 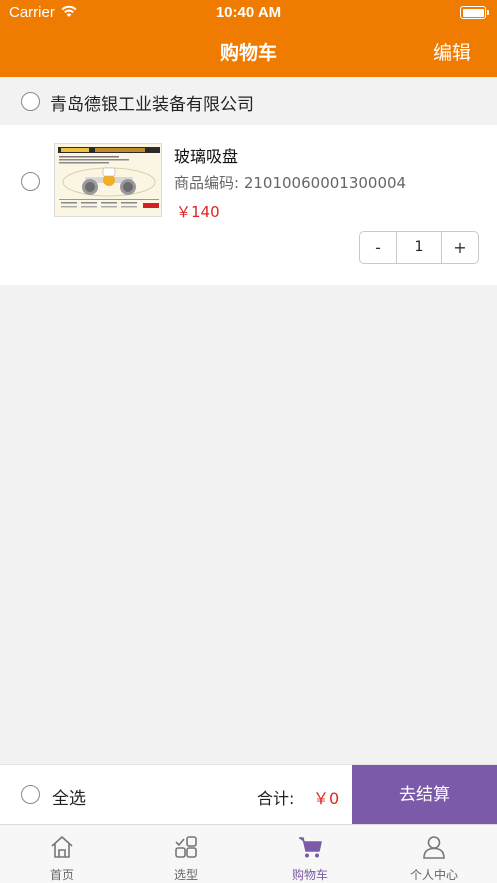 I want to click on product-thumbnail, so click(x=108, y=180).